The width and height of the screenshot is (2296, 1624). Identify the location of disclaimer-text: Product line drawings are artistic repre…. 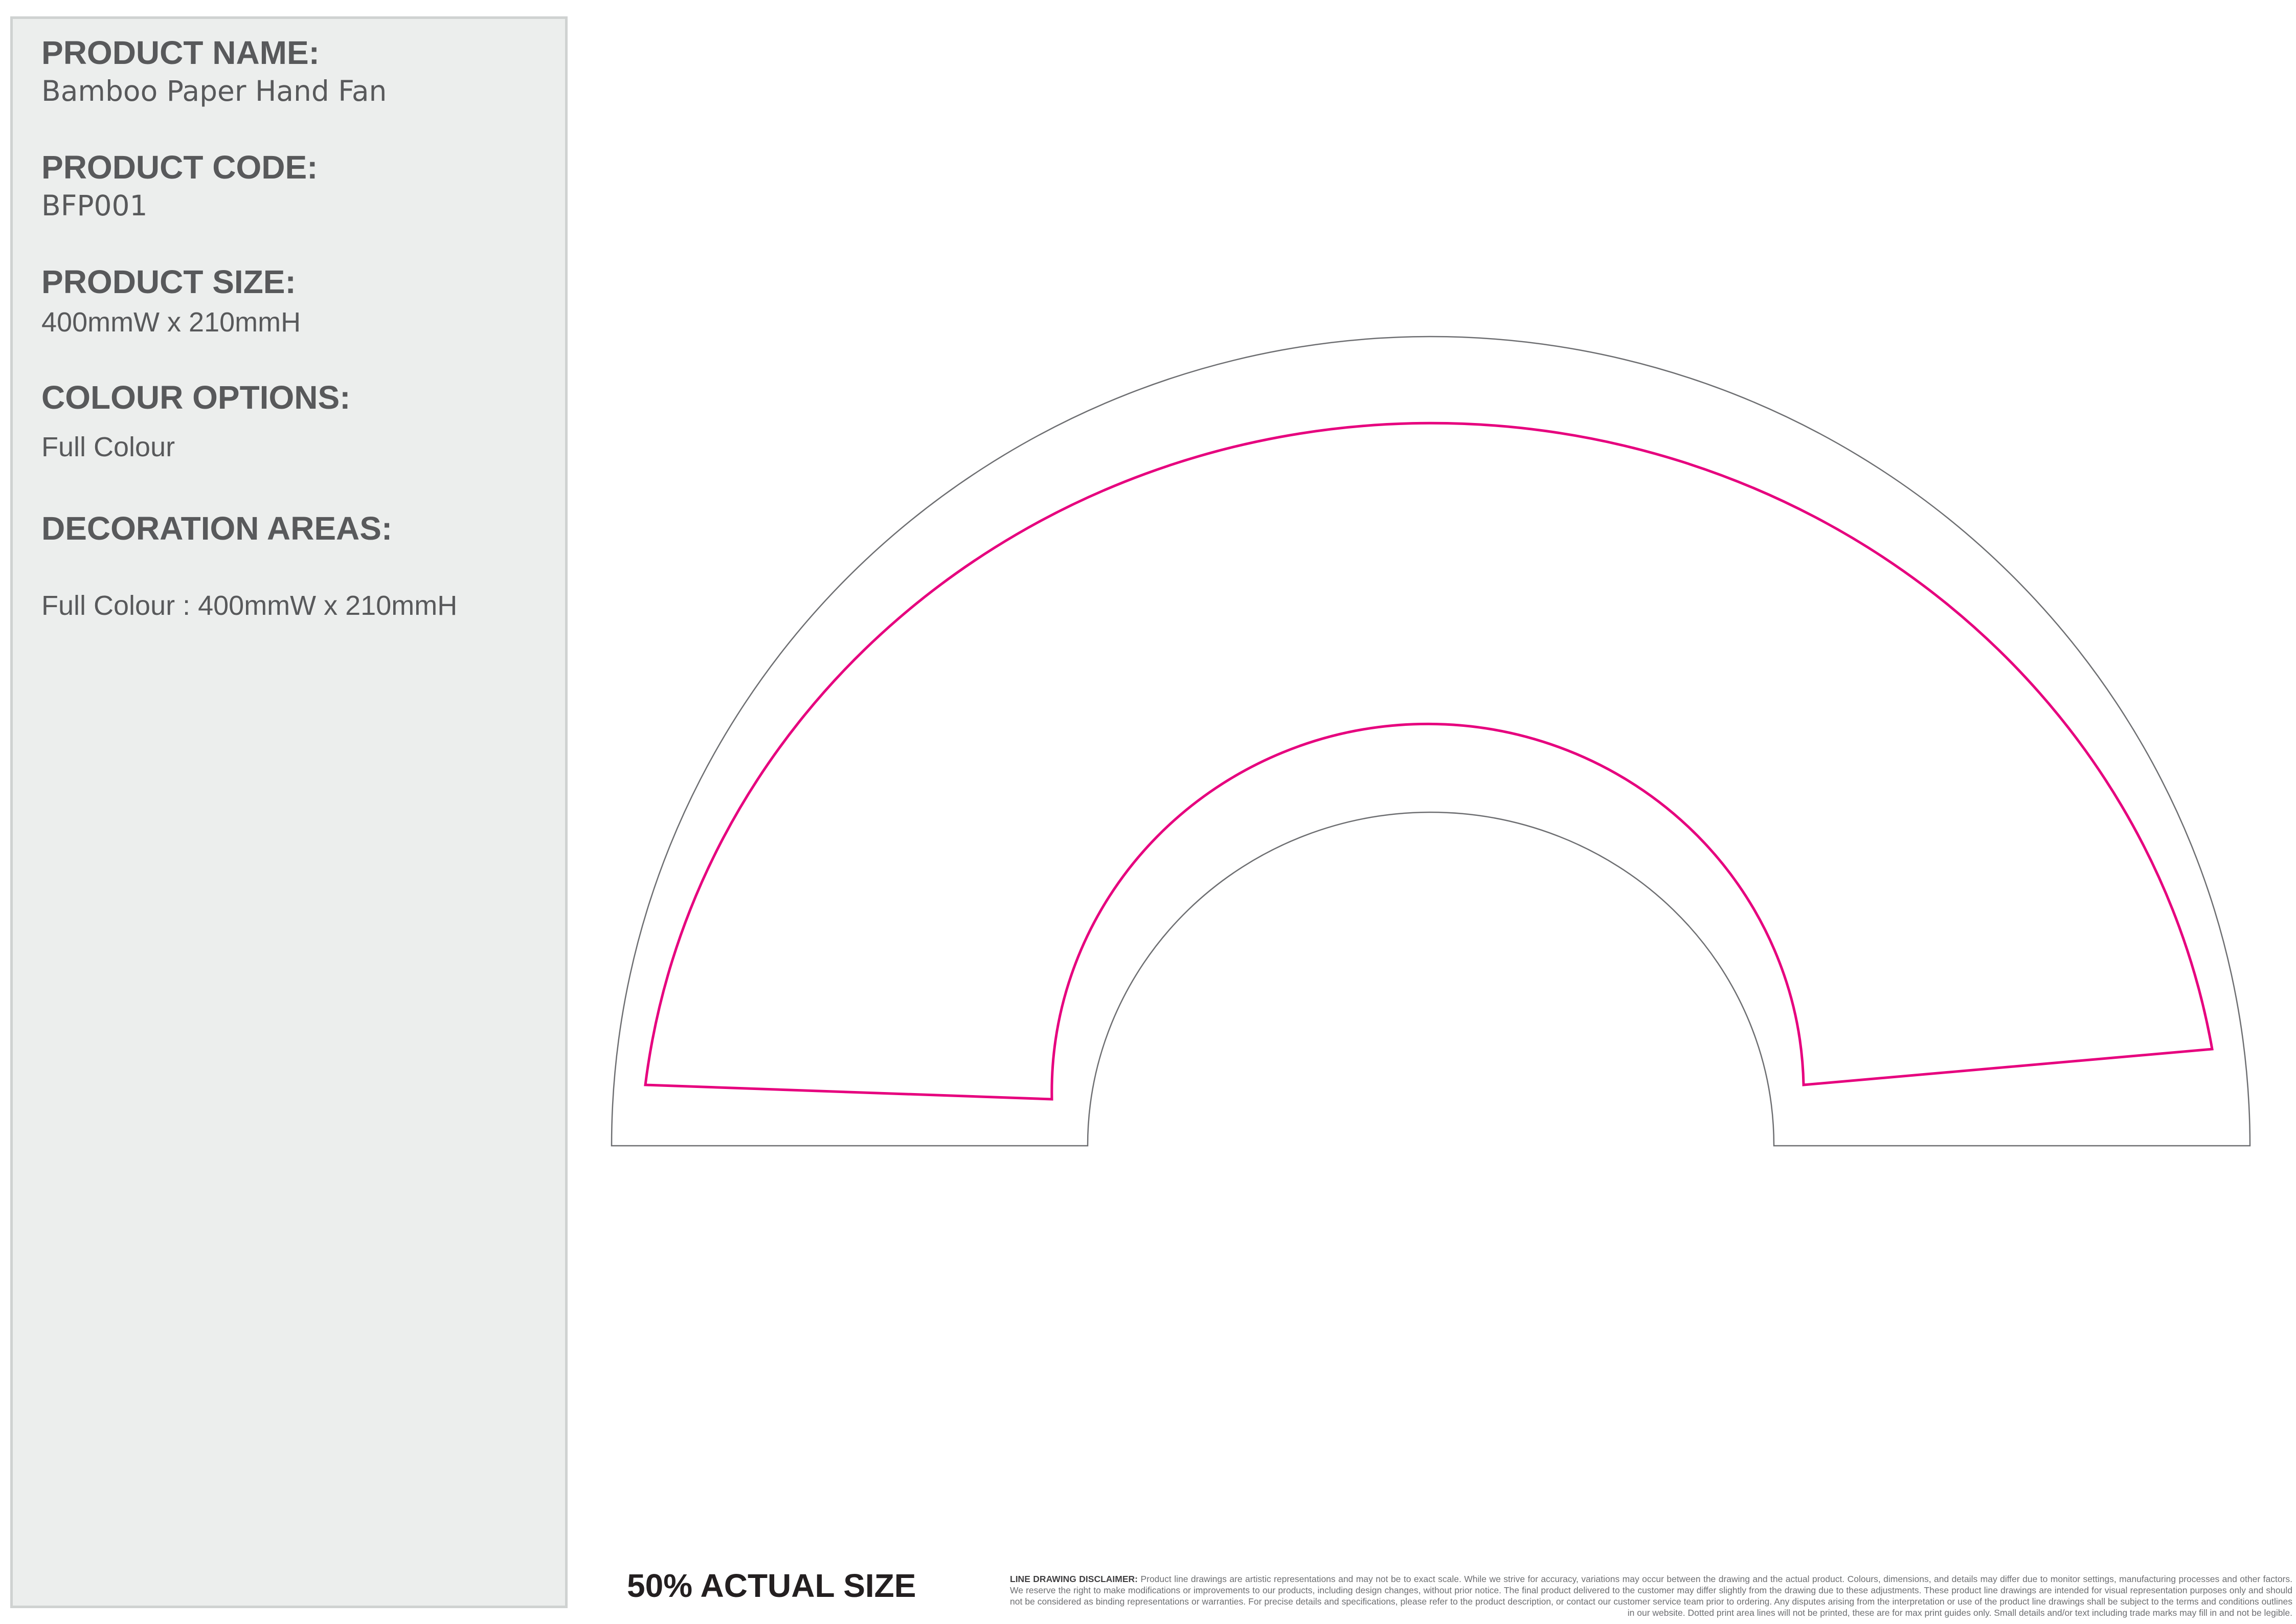
(1651, 1596).